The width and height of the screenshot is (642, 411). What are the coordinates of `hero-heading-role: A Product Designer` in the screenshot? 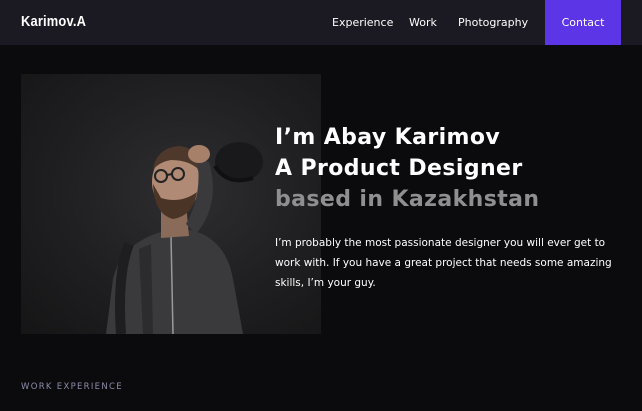 It's located at (399, 168).